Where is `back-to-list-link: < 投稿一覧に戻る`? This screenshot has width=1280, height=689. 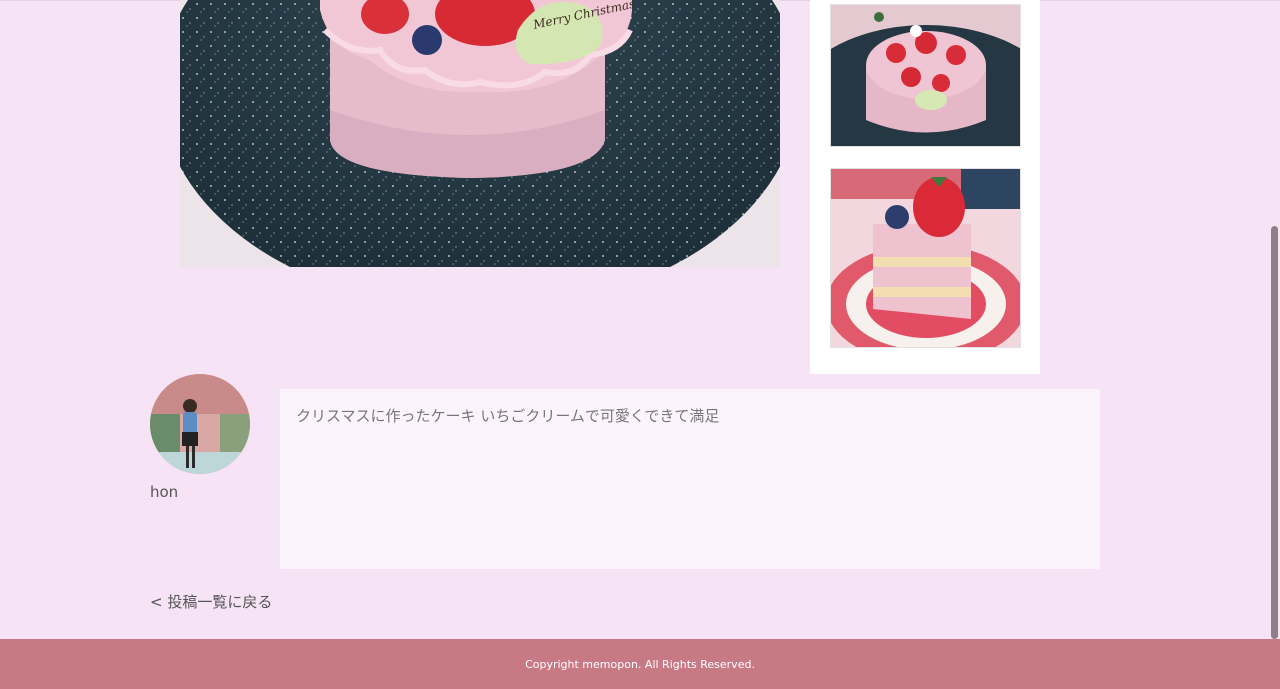 back-to-list-link: < 投稿一覧に戻る is located at coordinates (211, 601).